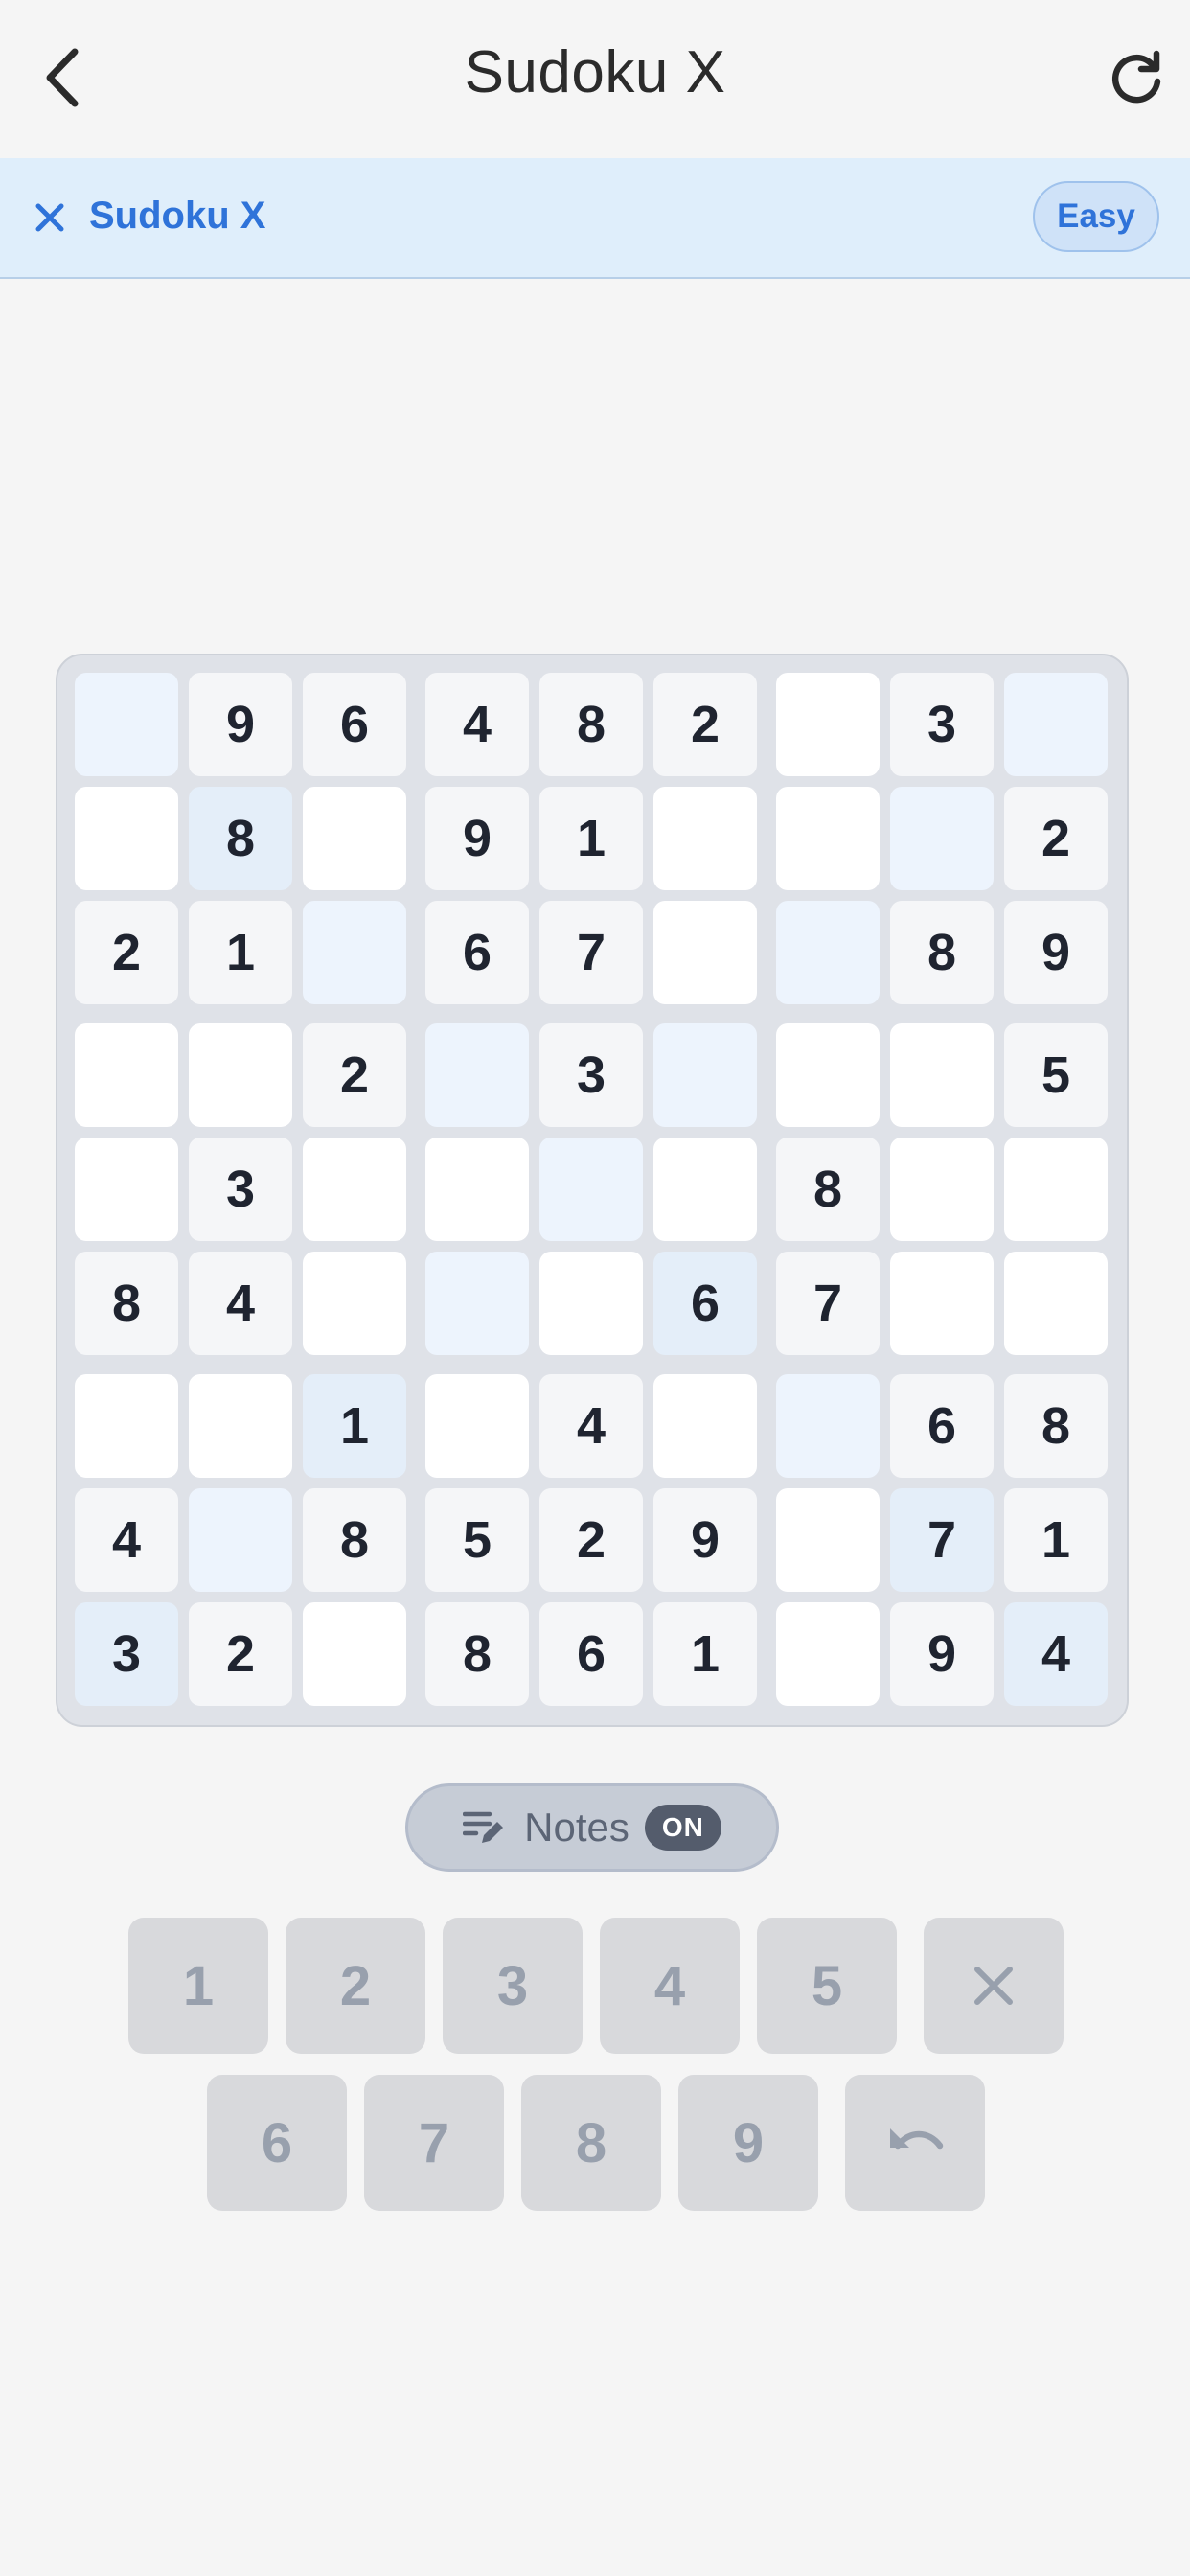 The width and height of the screenshot is (1190, 2576). What do you see at coordinates (477, 1540) in the screenshot?
I see `board-cell-r8c4: 5` at bounding box center [477, 1540].